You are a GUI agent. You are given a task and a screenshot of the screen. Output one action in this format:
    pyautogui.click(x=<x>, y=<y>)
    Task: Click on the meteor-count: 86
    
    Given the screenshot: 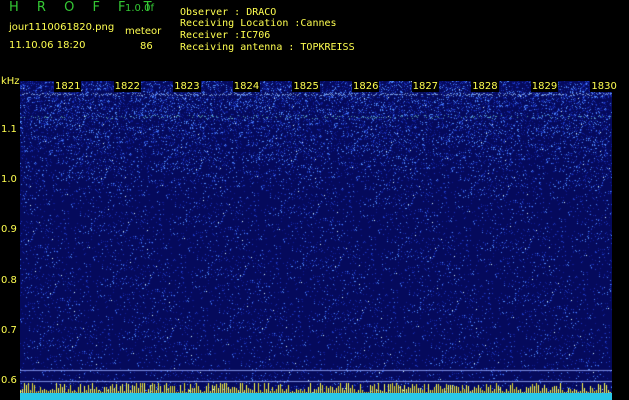 What is the action you would take?
    pyautogui.click(x=146, y=46)
    